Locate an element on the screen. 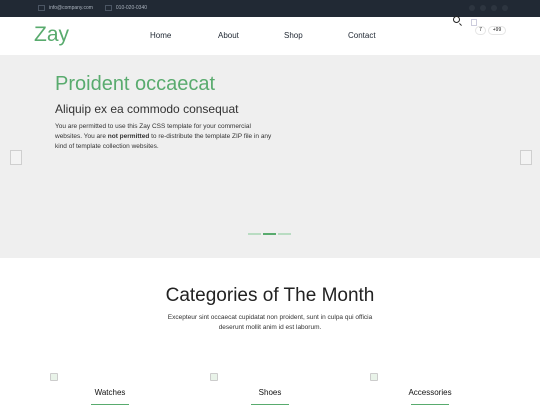 Image resolution: width=540 pixels, height=405 pixels. carousel-indicators is located at coordinates (270, 234).